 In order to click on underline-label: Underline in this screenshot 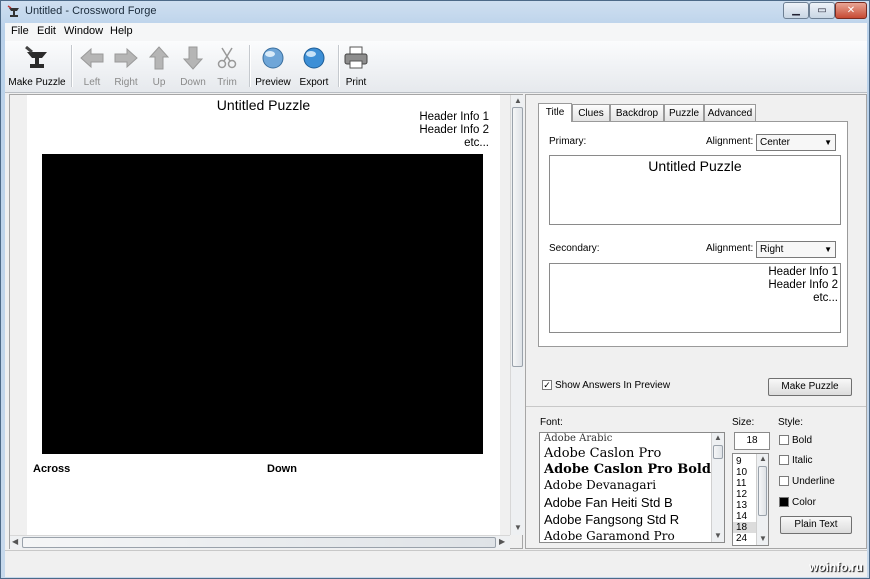, I will do `click(813, 481)`.